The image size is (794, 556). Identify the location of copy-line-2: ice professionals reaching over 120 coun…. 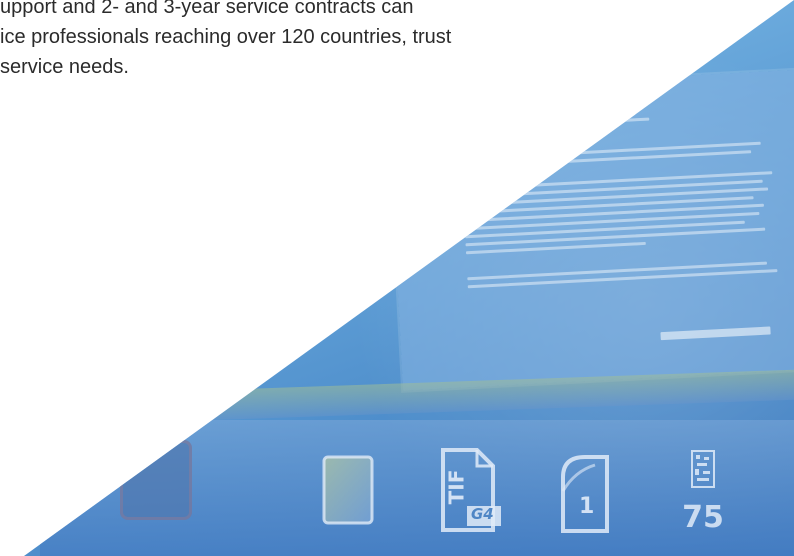
(226, 37).